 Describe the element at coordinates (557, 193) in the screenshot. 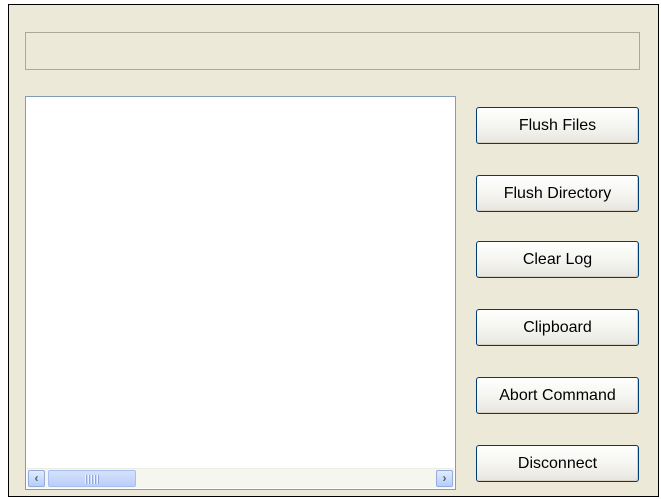

I see `flush-directory-button: Flush Directory` at that location.